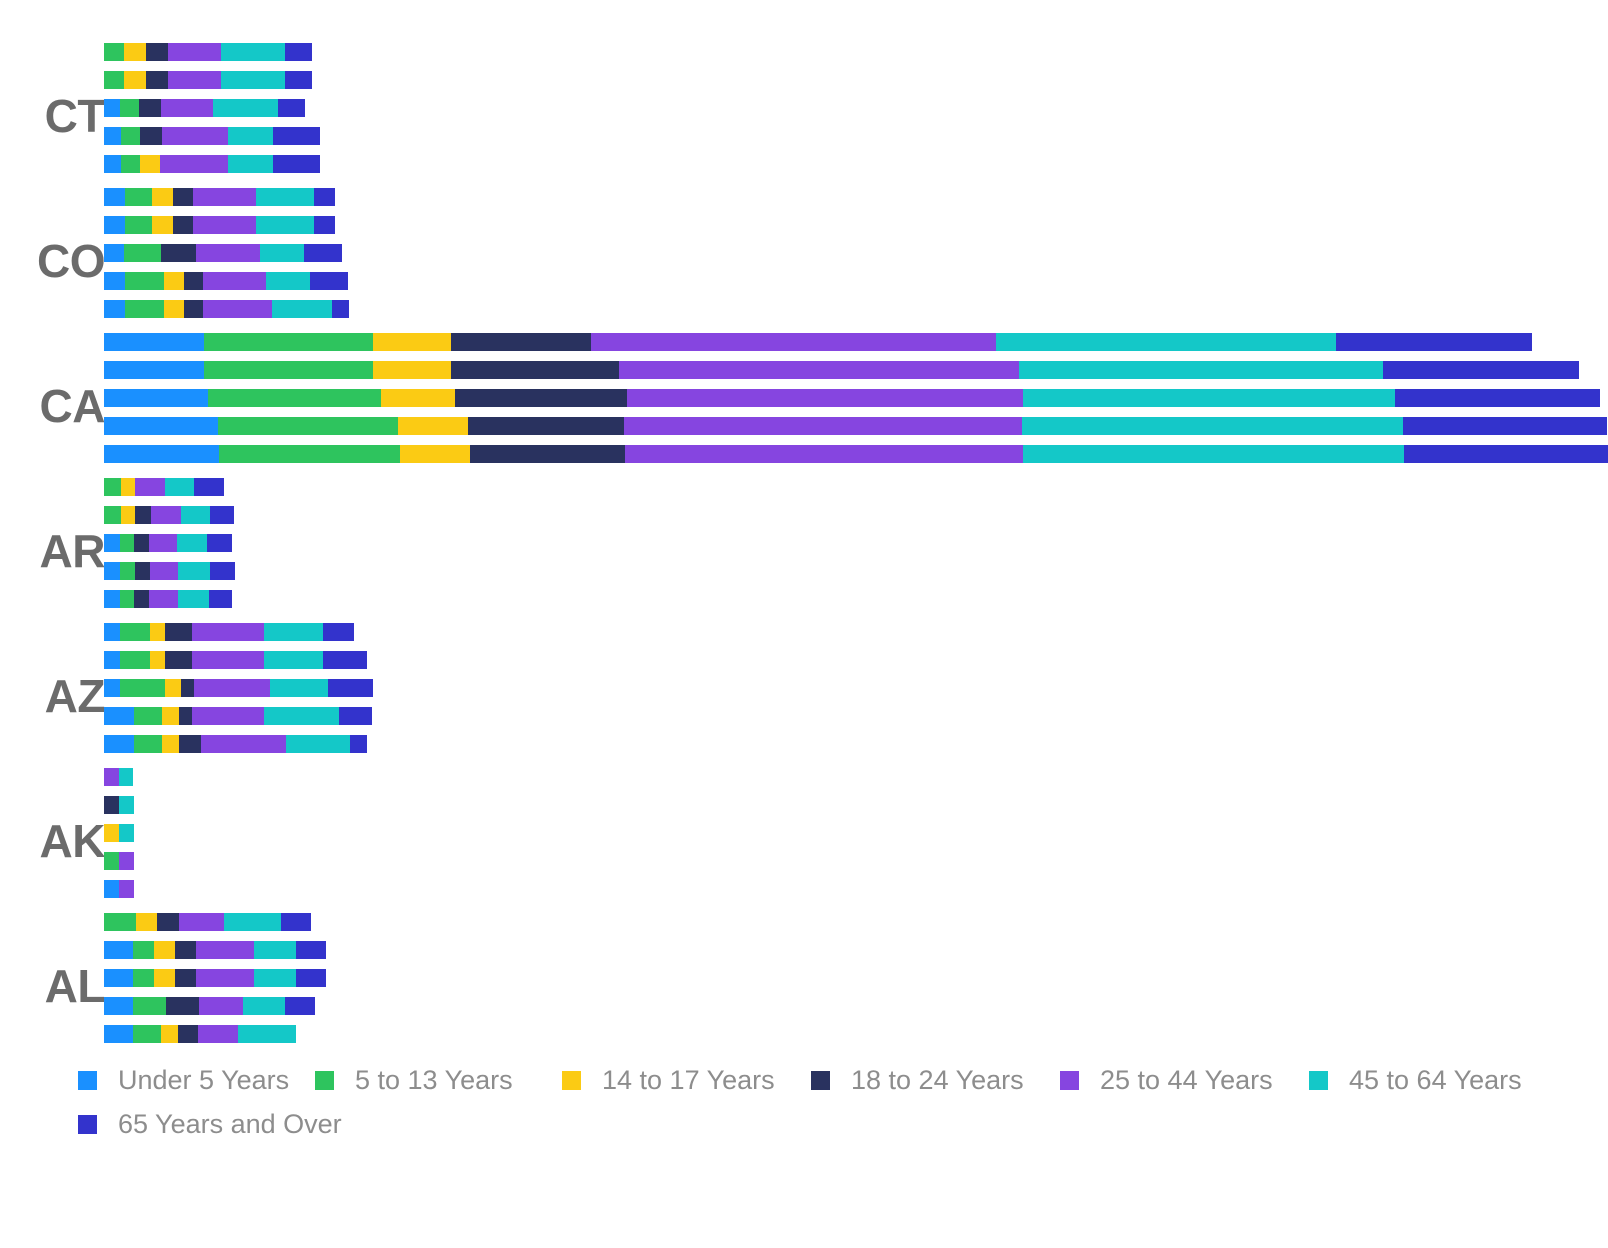 This screenshot has height=1248, width=1608. Describe the element at coordinates (414, 1080) in the screenshot. I see `legend-item-5-to-13-years: 5 to 13 Years` at that location.